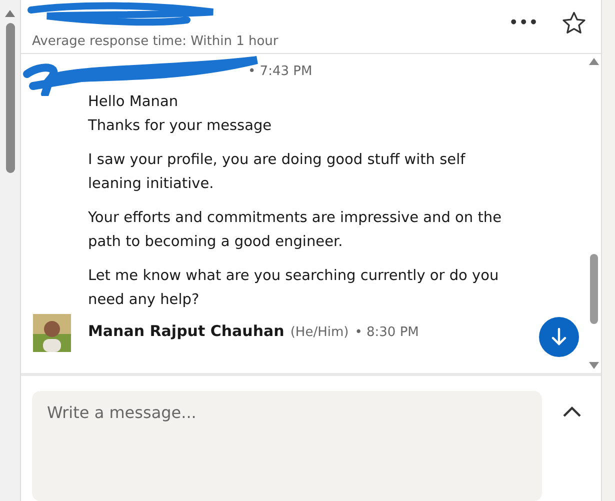 The image size is (615, 501). Describe the element at coordinates (277, 172) in the screenshot. I see `message-text: I saw your profile, you are doing good stuff with self leaning initiative.` at that location.